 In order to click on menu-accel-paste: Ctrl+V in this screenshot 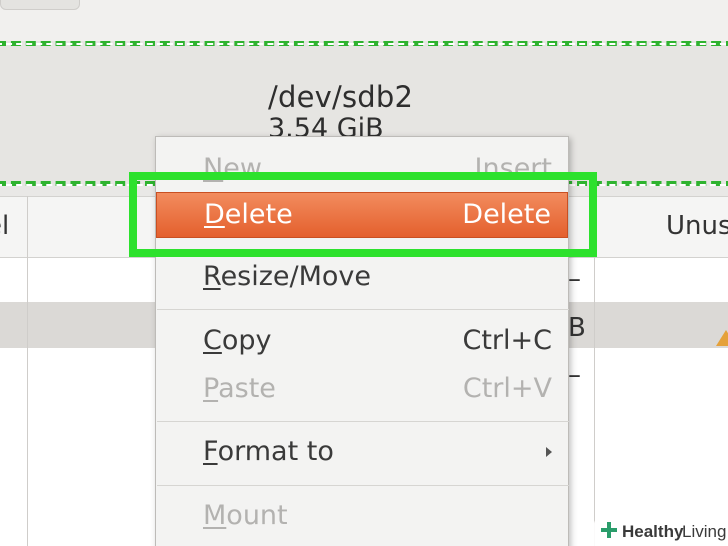, I will do `click(507, 388)`.